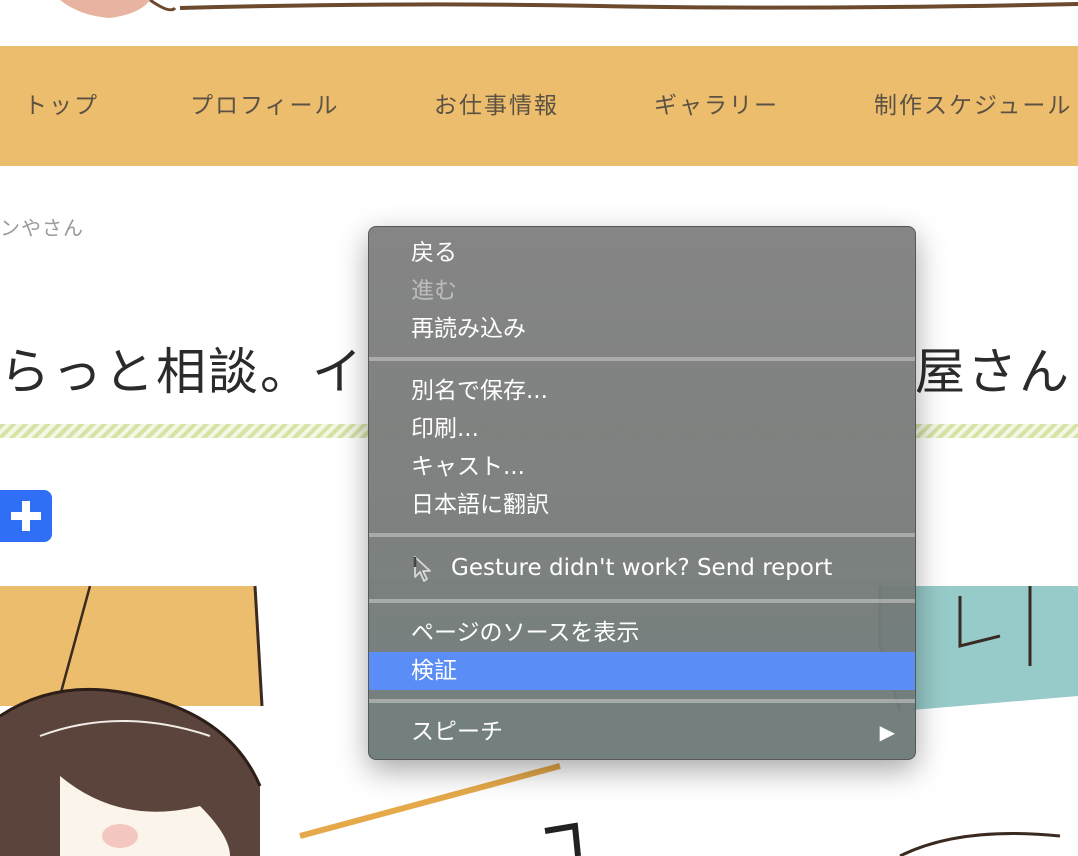  I want to click on menu-item-inspect: 検証, so click(642, 671).